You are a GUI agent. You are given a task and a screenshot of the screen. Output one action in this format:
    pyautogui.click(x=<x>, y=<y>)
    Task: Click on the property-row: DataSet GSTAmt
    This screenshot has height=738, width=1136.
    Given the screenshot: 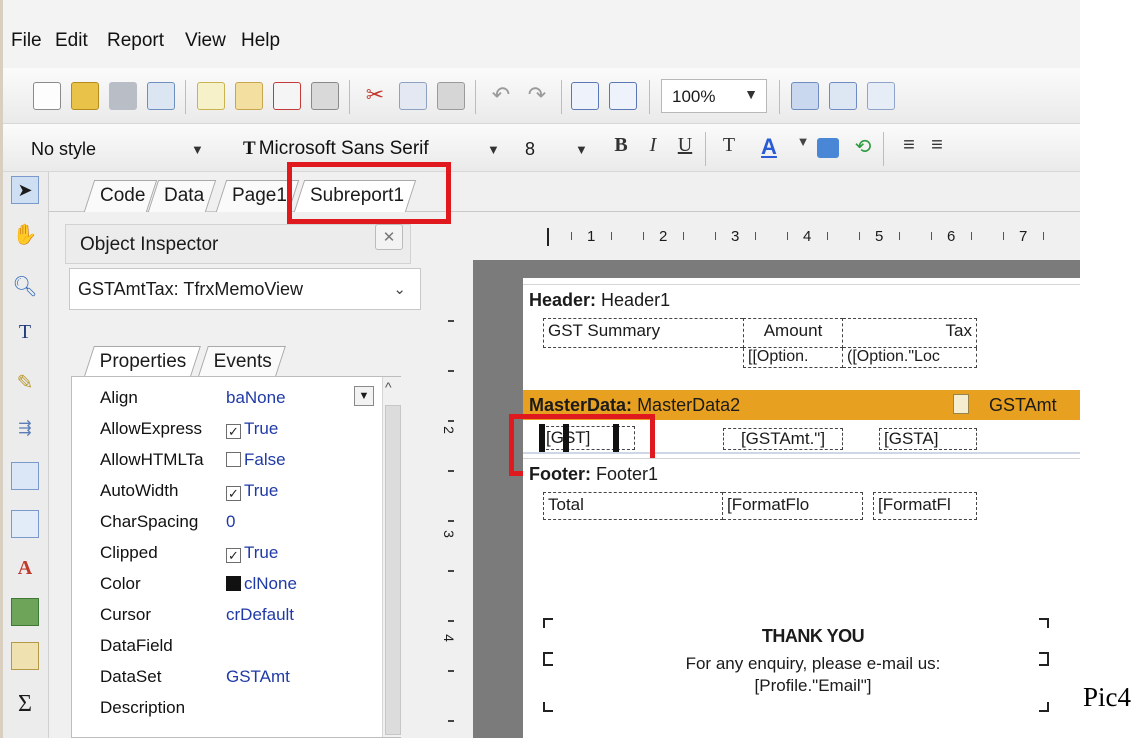 What is the action you would take?
    pyautogui.click(x=237, y=677)
    